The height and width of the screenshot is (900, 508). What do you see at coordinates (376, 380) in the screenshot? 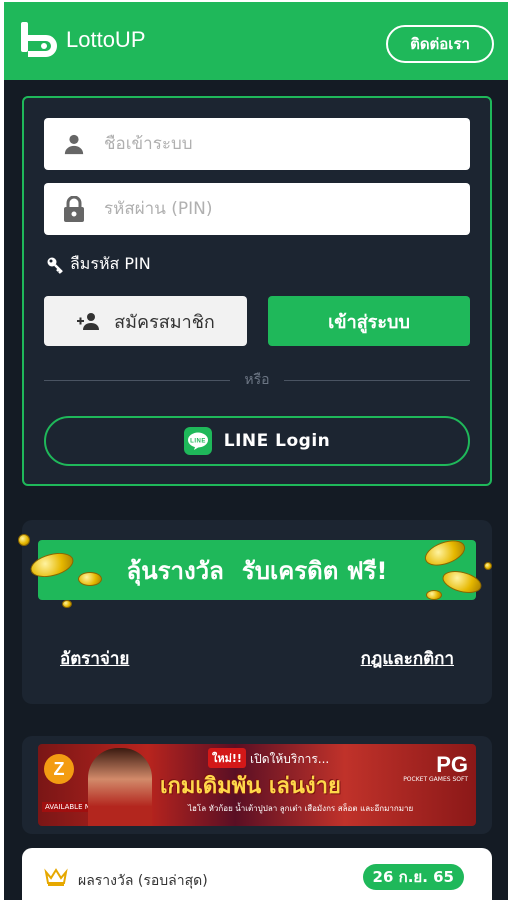
I see `divider-line-right` at bounding box center [376, 380].